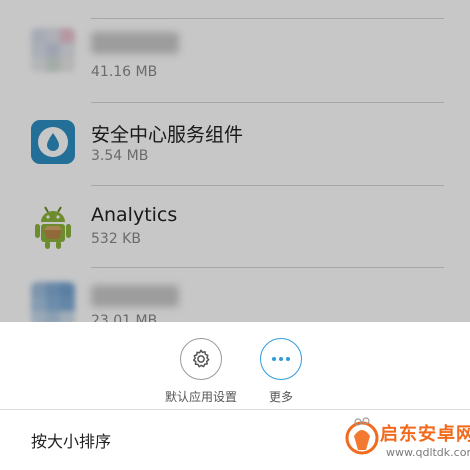  Describe the element at coordinates (71, 441) in the screenshot. I see `sort-option-label: 按大小排序` at that location.